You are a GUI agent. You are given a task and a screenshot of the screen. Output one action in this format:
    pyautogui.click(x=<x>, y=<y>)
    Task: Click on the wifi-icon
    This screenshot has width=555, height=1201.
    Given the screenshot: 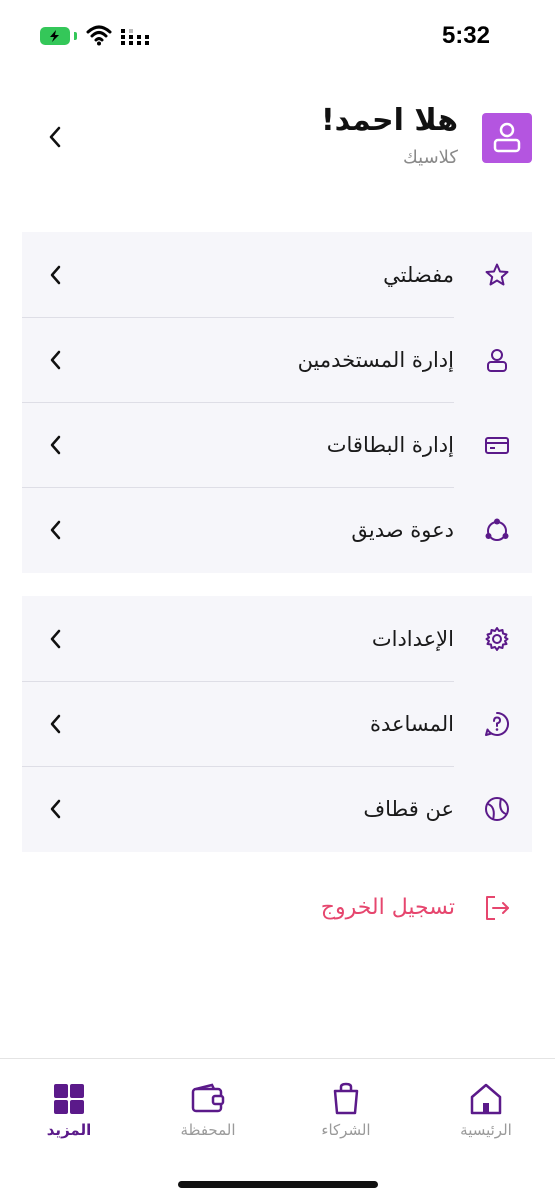 What is the action you would take?
    pyautogui.click(x=99, y=35)
    